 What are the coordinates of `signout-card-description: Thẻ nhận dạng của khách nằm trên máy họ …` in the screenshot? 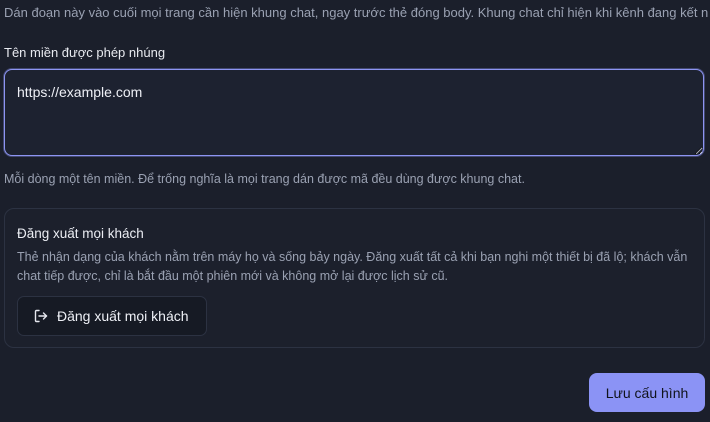 It's located at (352, 266).